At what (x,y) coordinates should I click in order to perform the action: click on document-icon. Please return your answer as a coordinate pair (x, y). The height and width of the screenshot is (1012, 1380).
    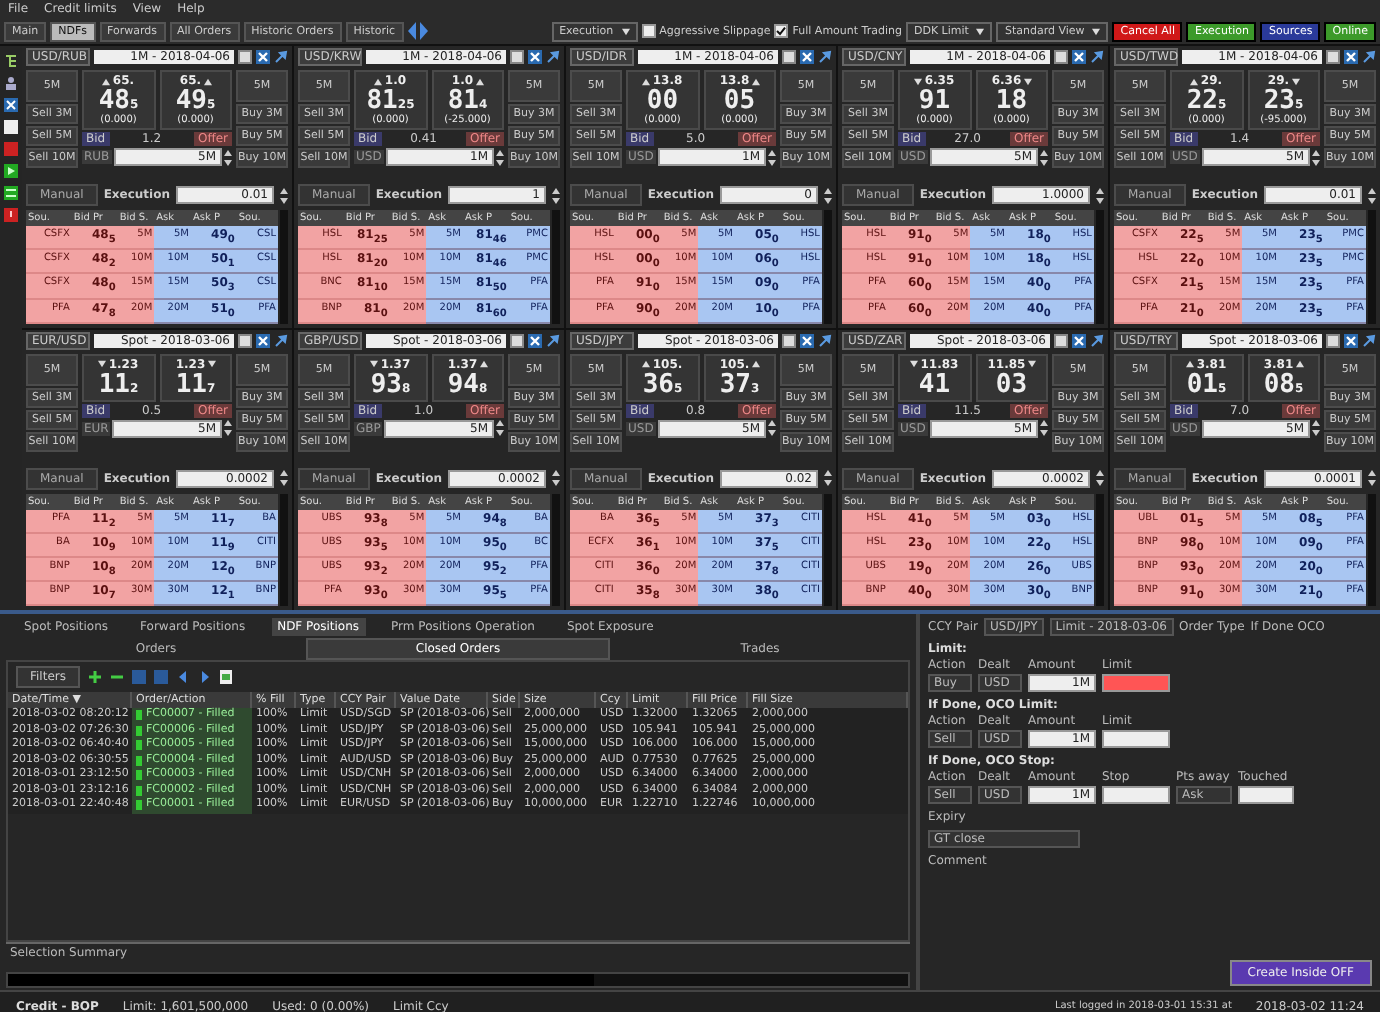
    Looking at the image, I should click on (227, 677).